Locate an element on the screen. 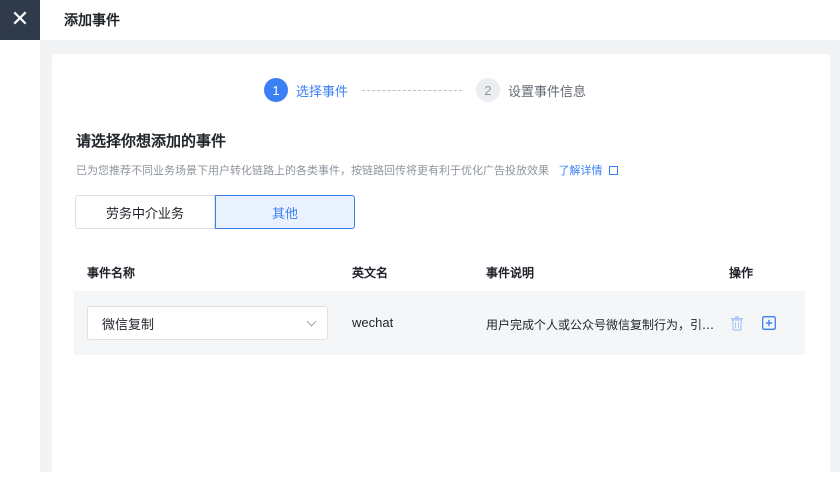 This screenshot has height=485, width=840. close-icon: ✕ is located at coordinates (20, 19).